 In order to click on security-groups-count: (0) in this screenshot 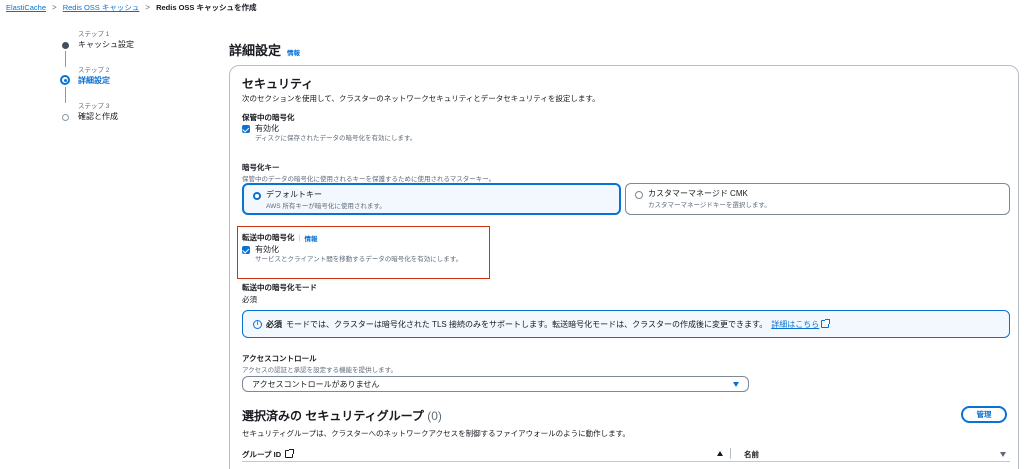, I will do `click(434, 416)`.